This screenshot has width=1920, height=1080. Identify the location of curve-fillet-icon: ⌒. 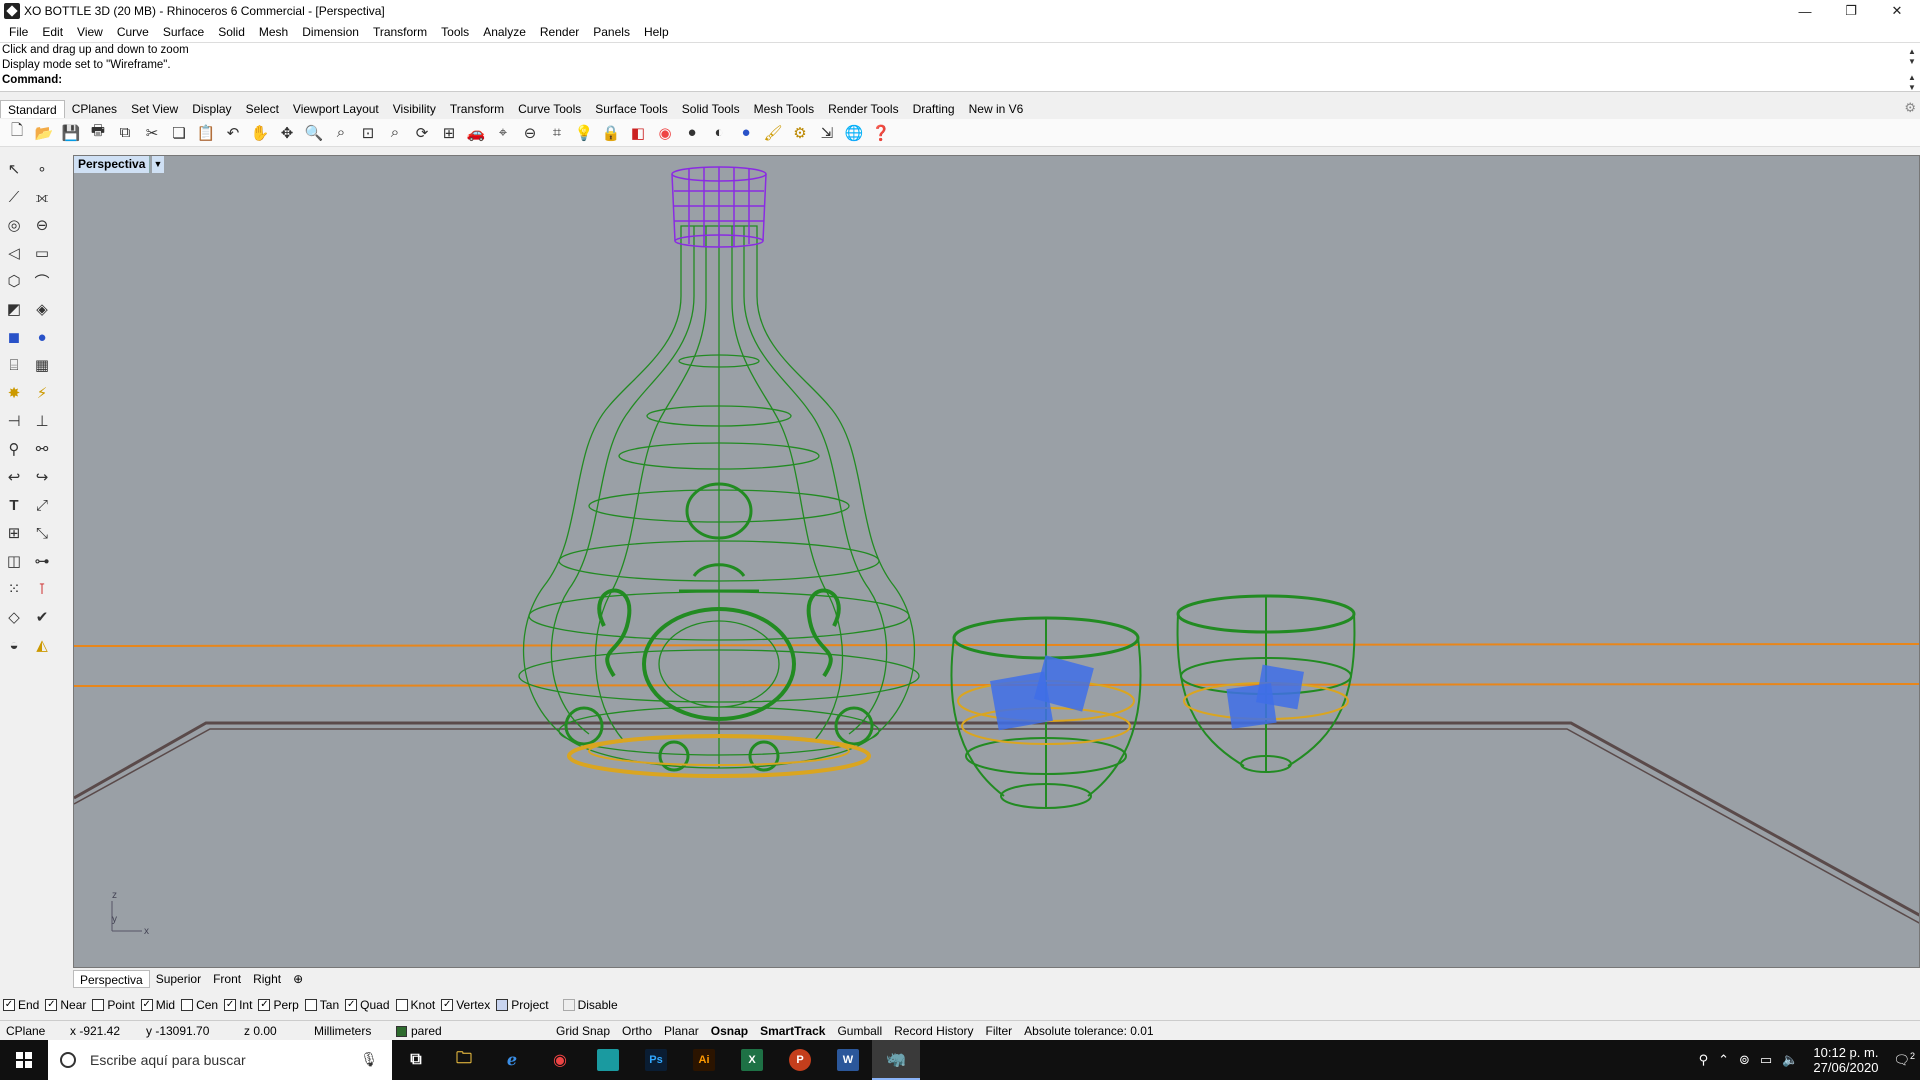
(42, 281).